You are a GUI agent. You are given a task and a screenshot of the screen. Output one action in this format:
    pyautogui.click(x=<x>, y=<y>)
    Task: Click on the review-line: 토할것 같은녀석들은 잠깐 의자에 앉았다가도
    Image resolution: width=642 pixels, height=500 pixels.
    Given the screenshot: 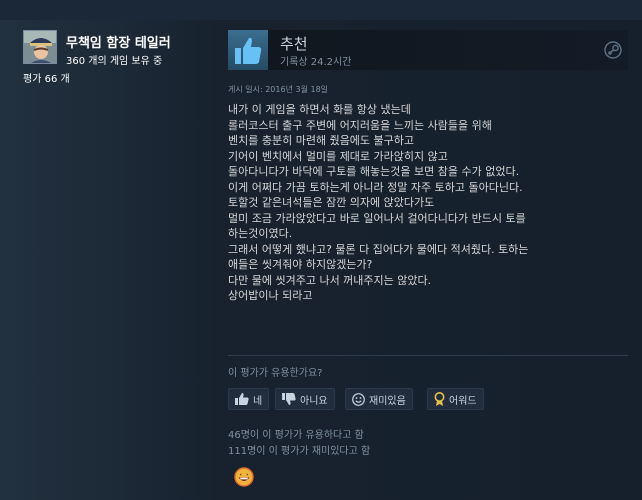 What is the action you would take?
    pyautogui.click(x=331, y=202)
    